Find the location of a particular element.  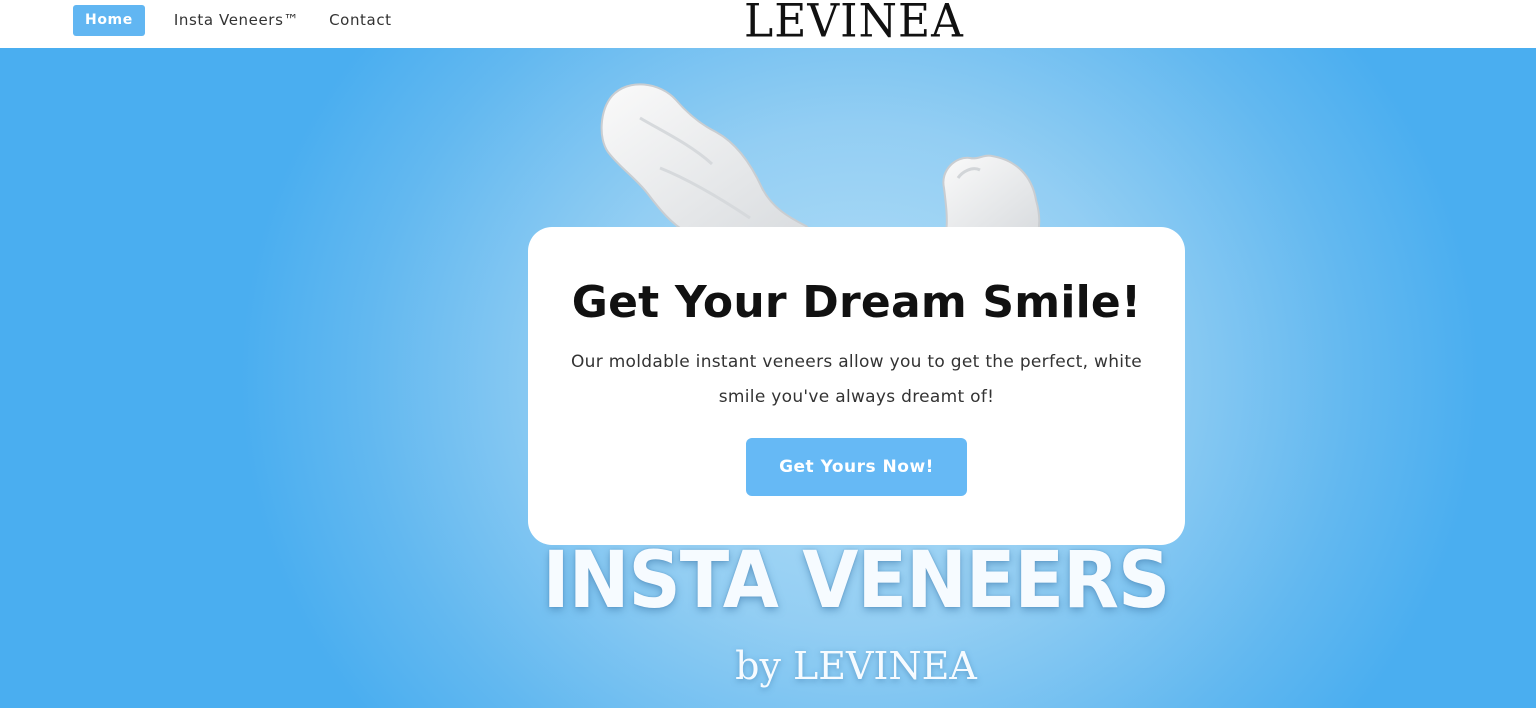

get-yours-now-button: Get Yours Now! is located at coordinates (856, 467).